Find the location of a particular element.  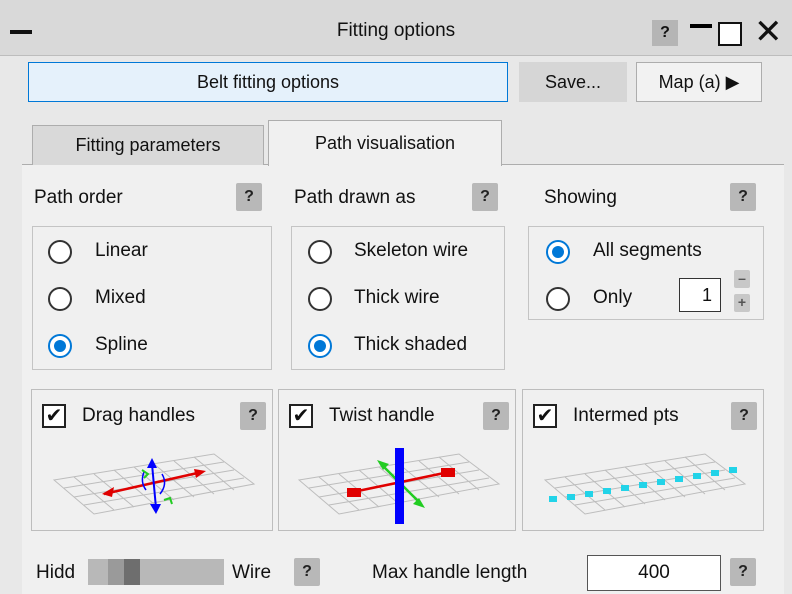

intermed-pts-panel: ✔ Intermed pts ? is located at coordinates (643, 460).